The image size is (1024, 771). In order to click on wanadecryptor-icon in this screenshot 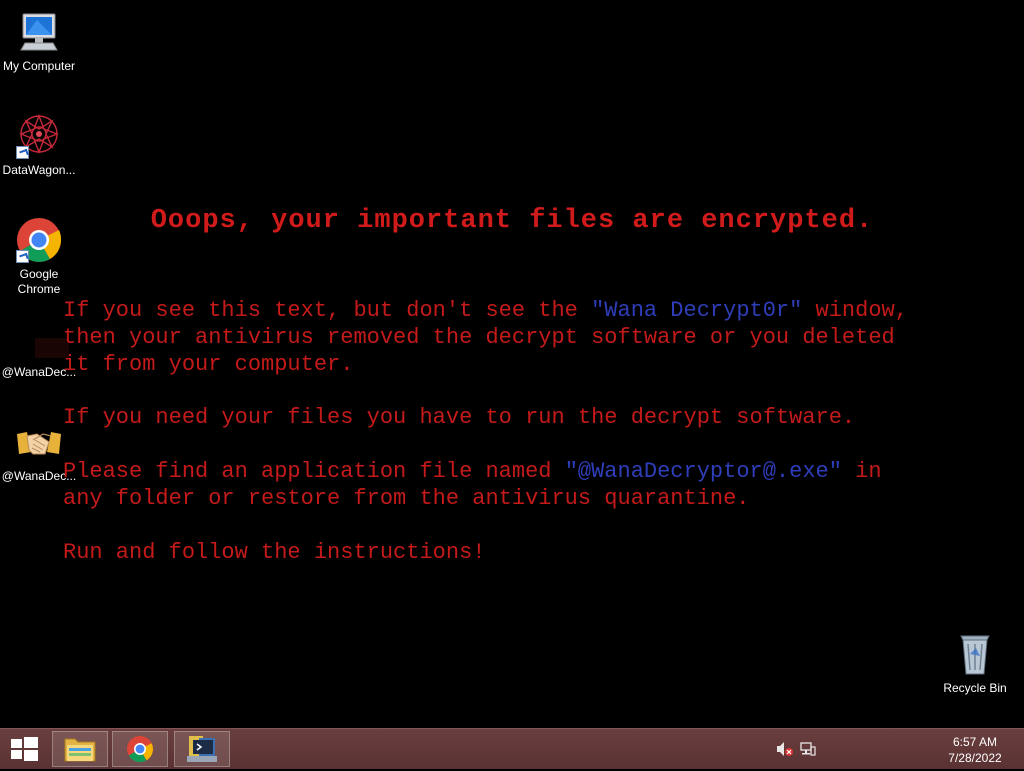, I will do `click(42, 343)`.